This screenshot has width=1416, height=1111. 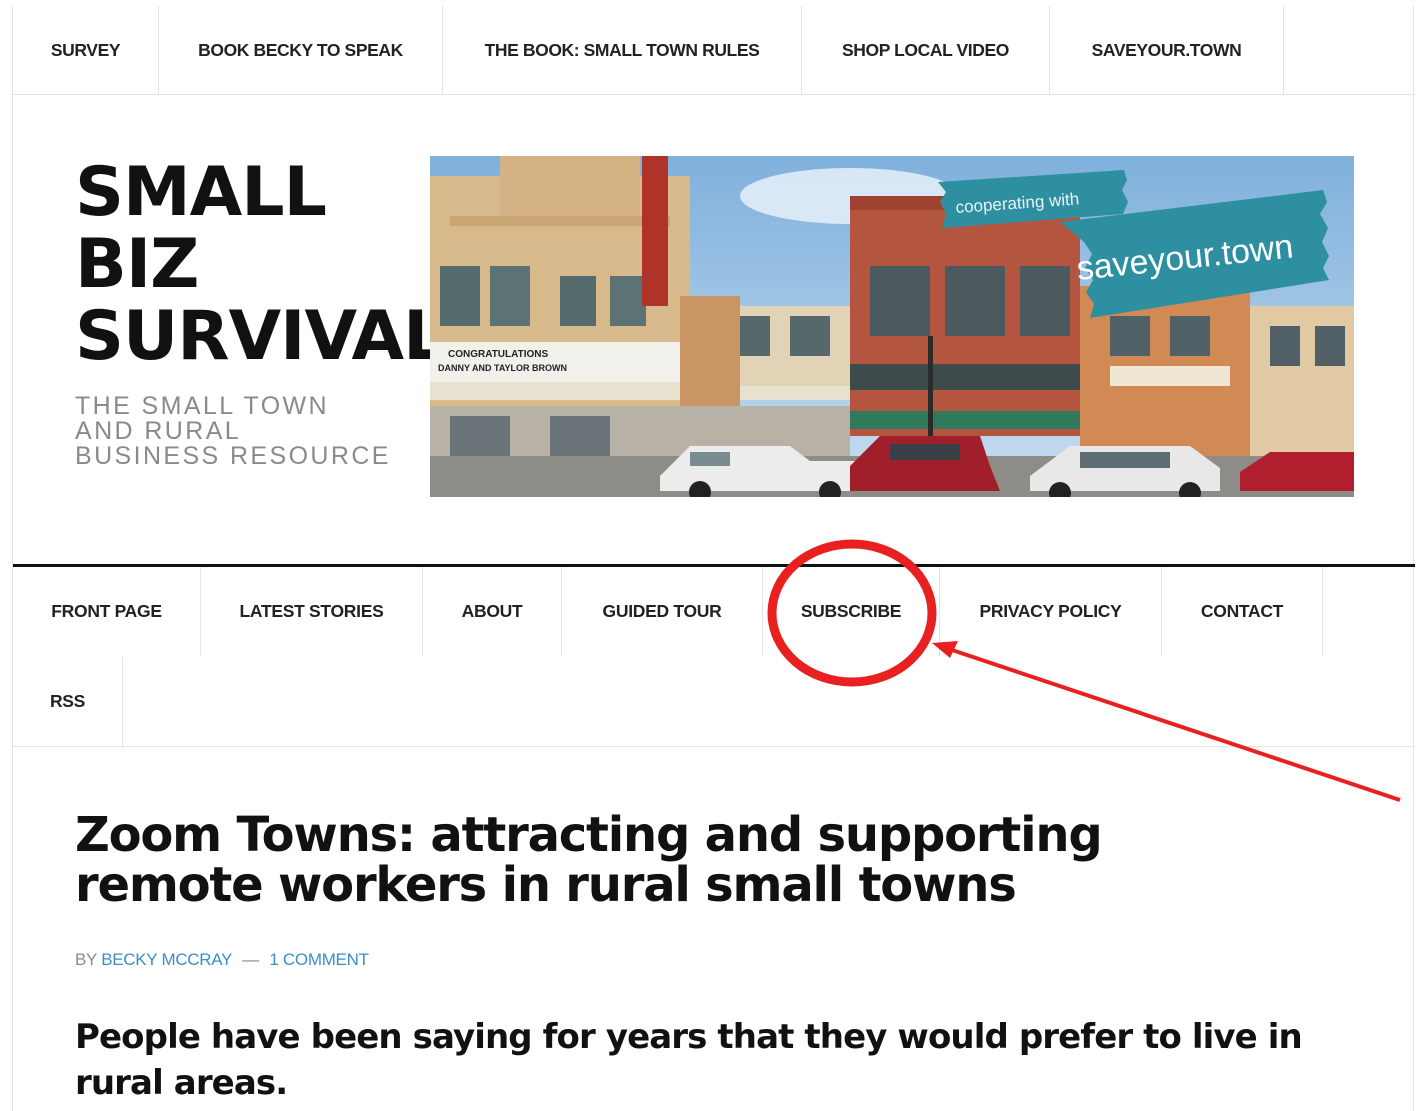 I want to click on site-title-line: SURVIVAL, so click(x=260, y=336).